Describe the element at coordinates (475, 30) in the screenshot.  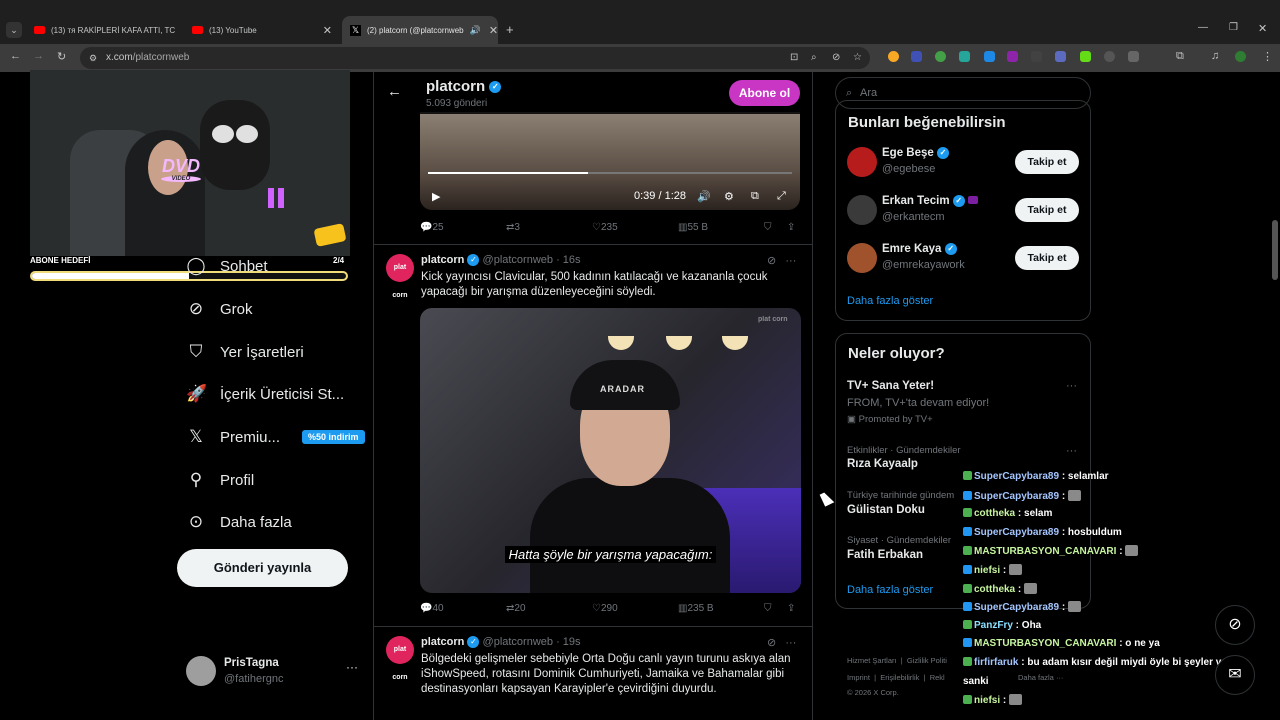
I see `tab-audio-icon: 🔊` at that location.